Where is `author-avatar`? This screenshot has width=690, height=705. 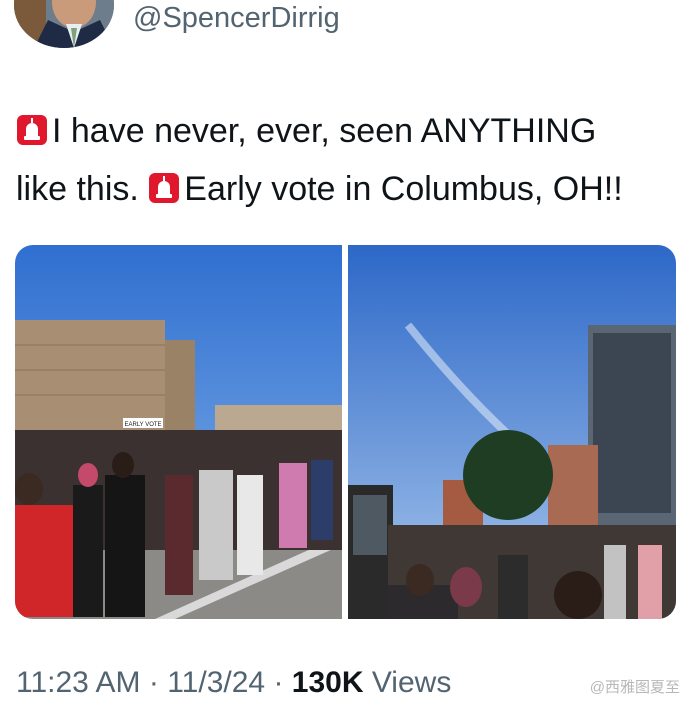
author-avatar is located at coordinates (64, 24).